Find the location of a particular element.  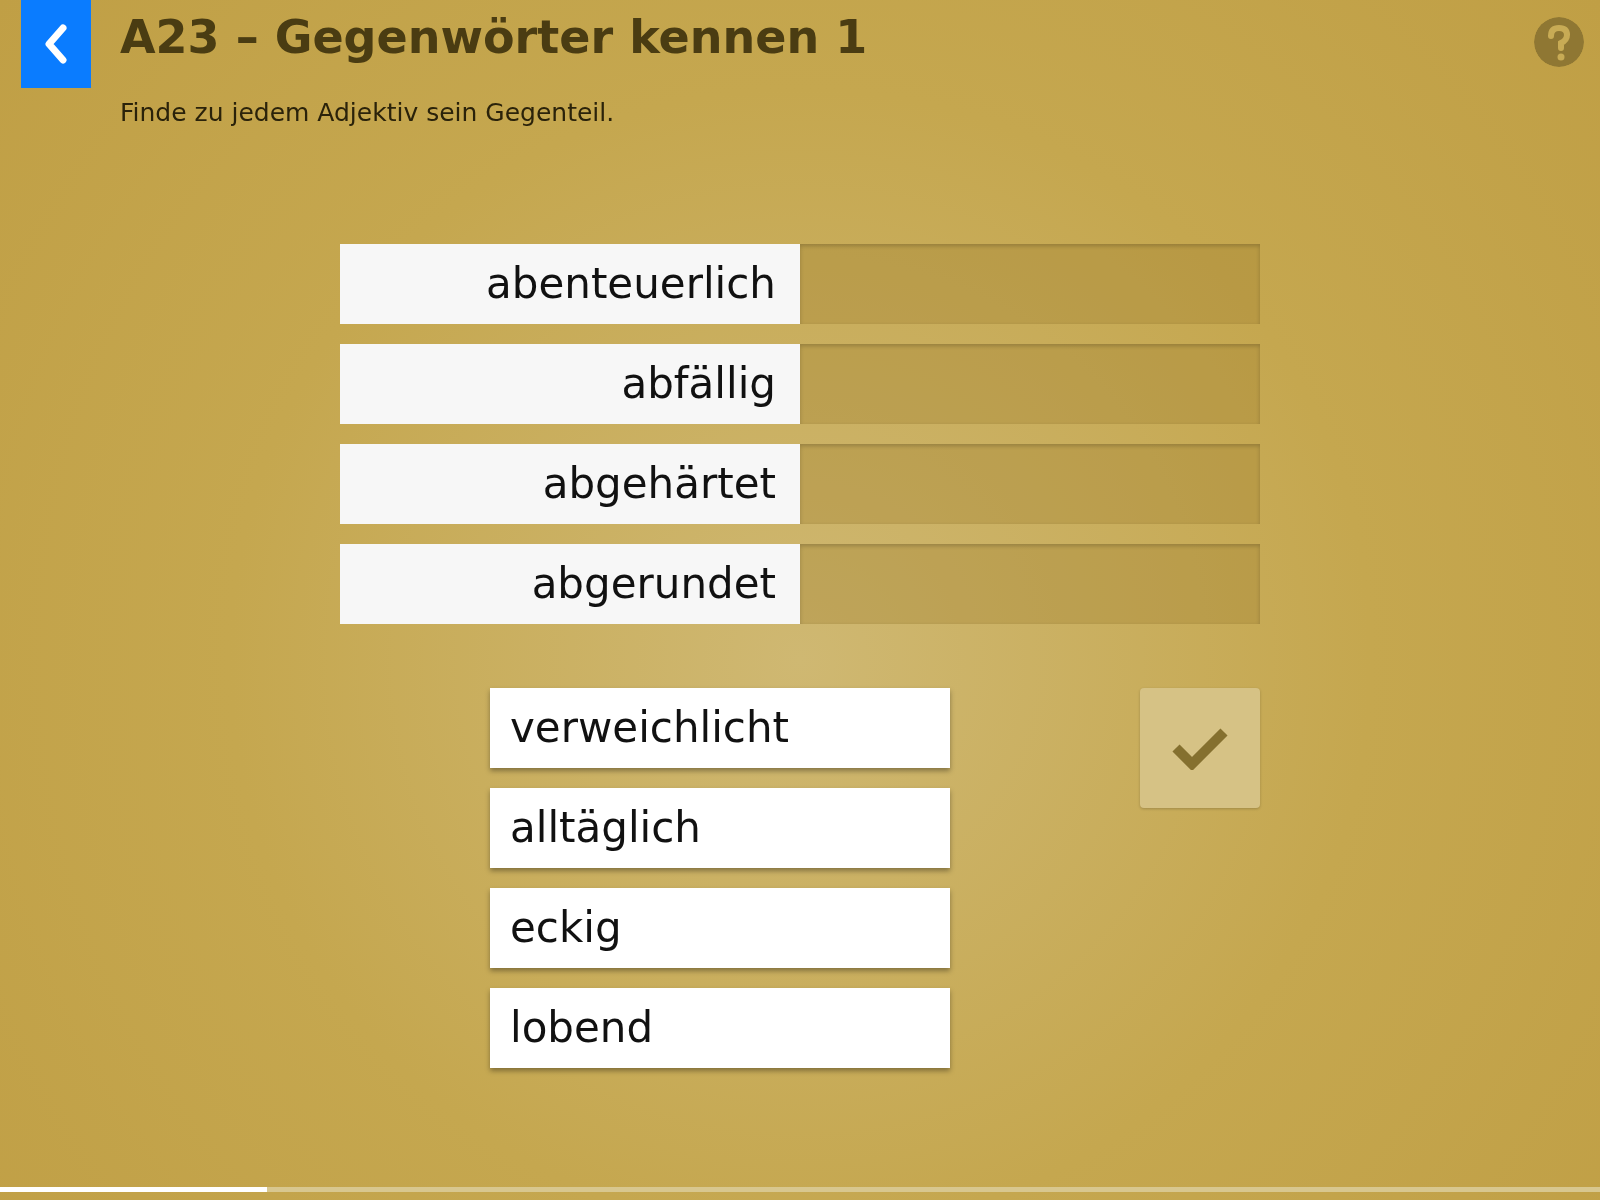

answer-card: alltäglich is located at coordinates (720, 827).